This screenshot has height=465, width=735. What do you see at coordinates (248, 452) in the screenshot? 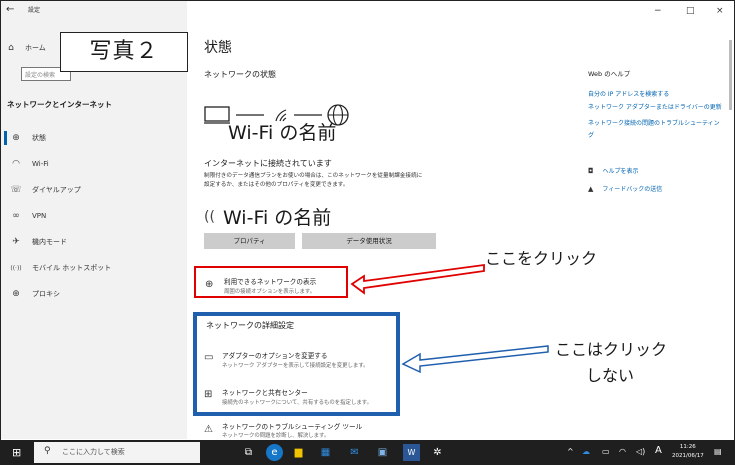
I see `task-view-icon: ⧉` at bounding box center [248, 452].